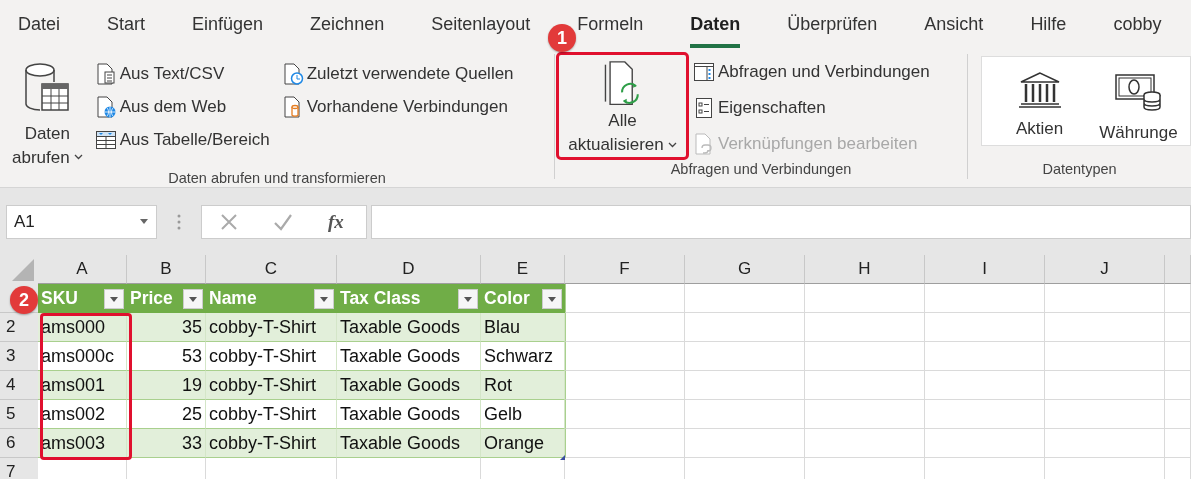 The image size is (1191, 479). I want to click on data-type-button: Aktien, so click(1040, 101).